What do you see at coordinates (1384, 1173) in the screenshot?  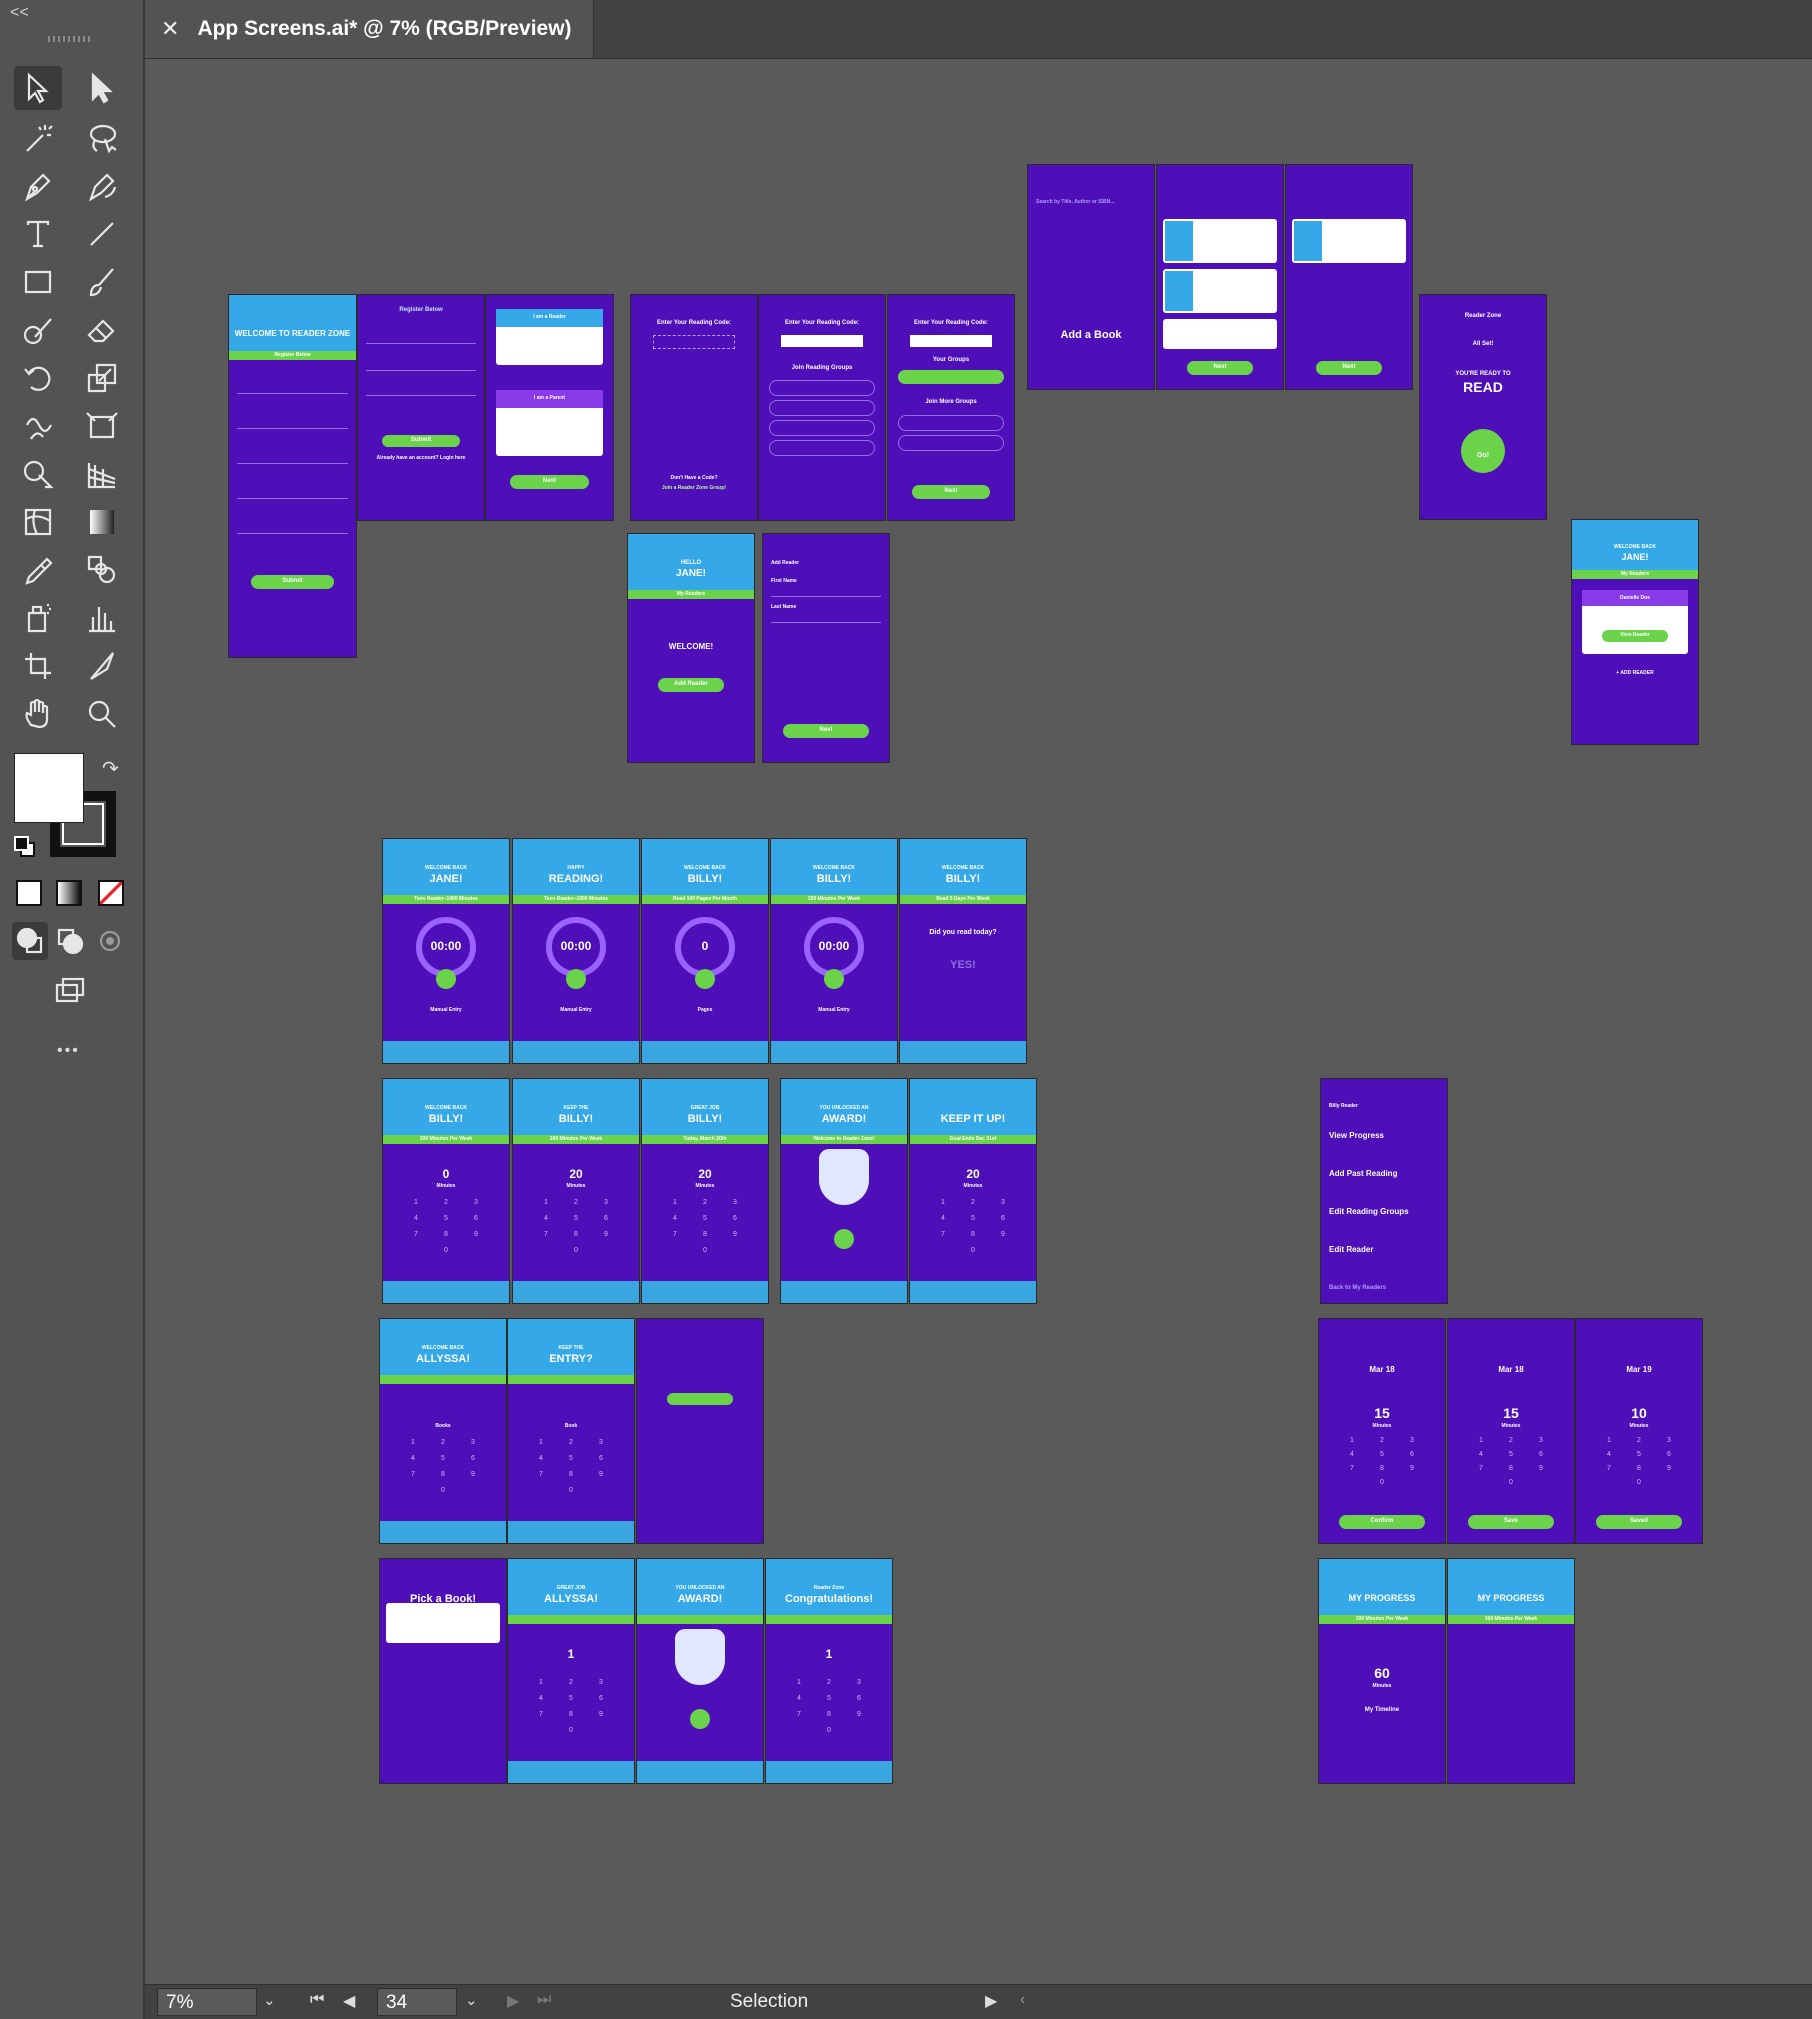 I see `menu-add-past: Add Past Reading` at bounding box center [1384, 1173].